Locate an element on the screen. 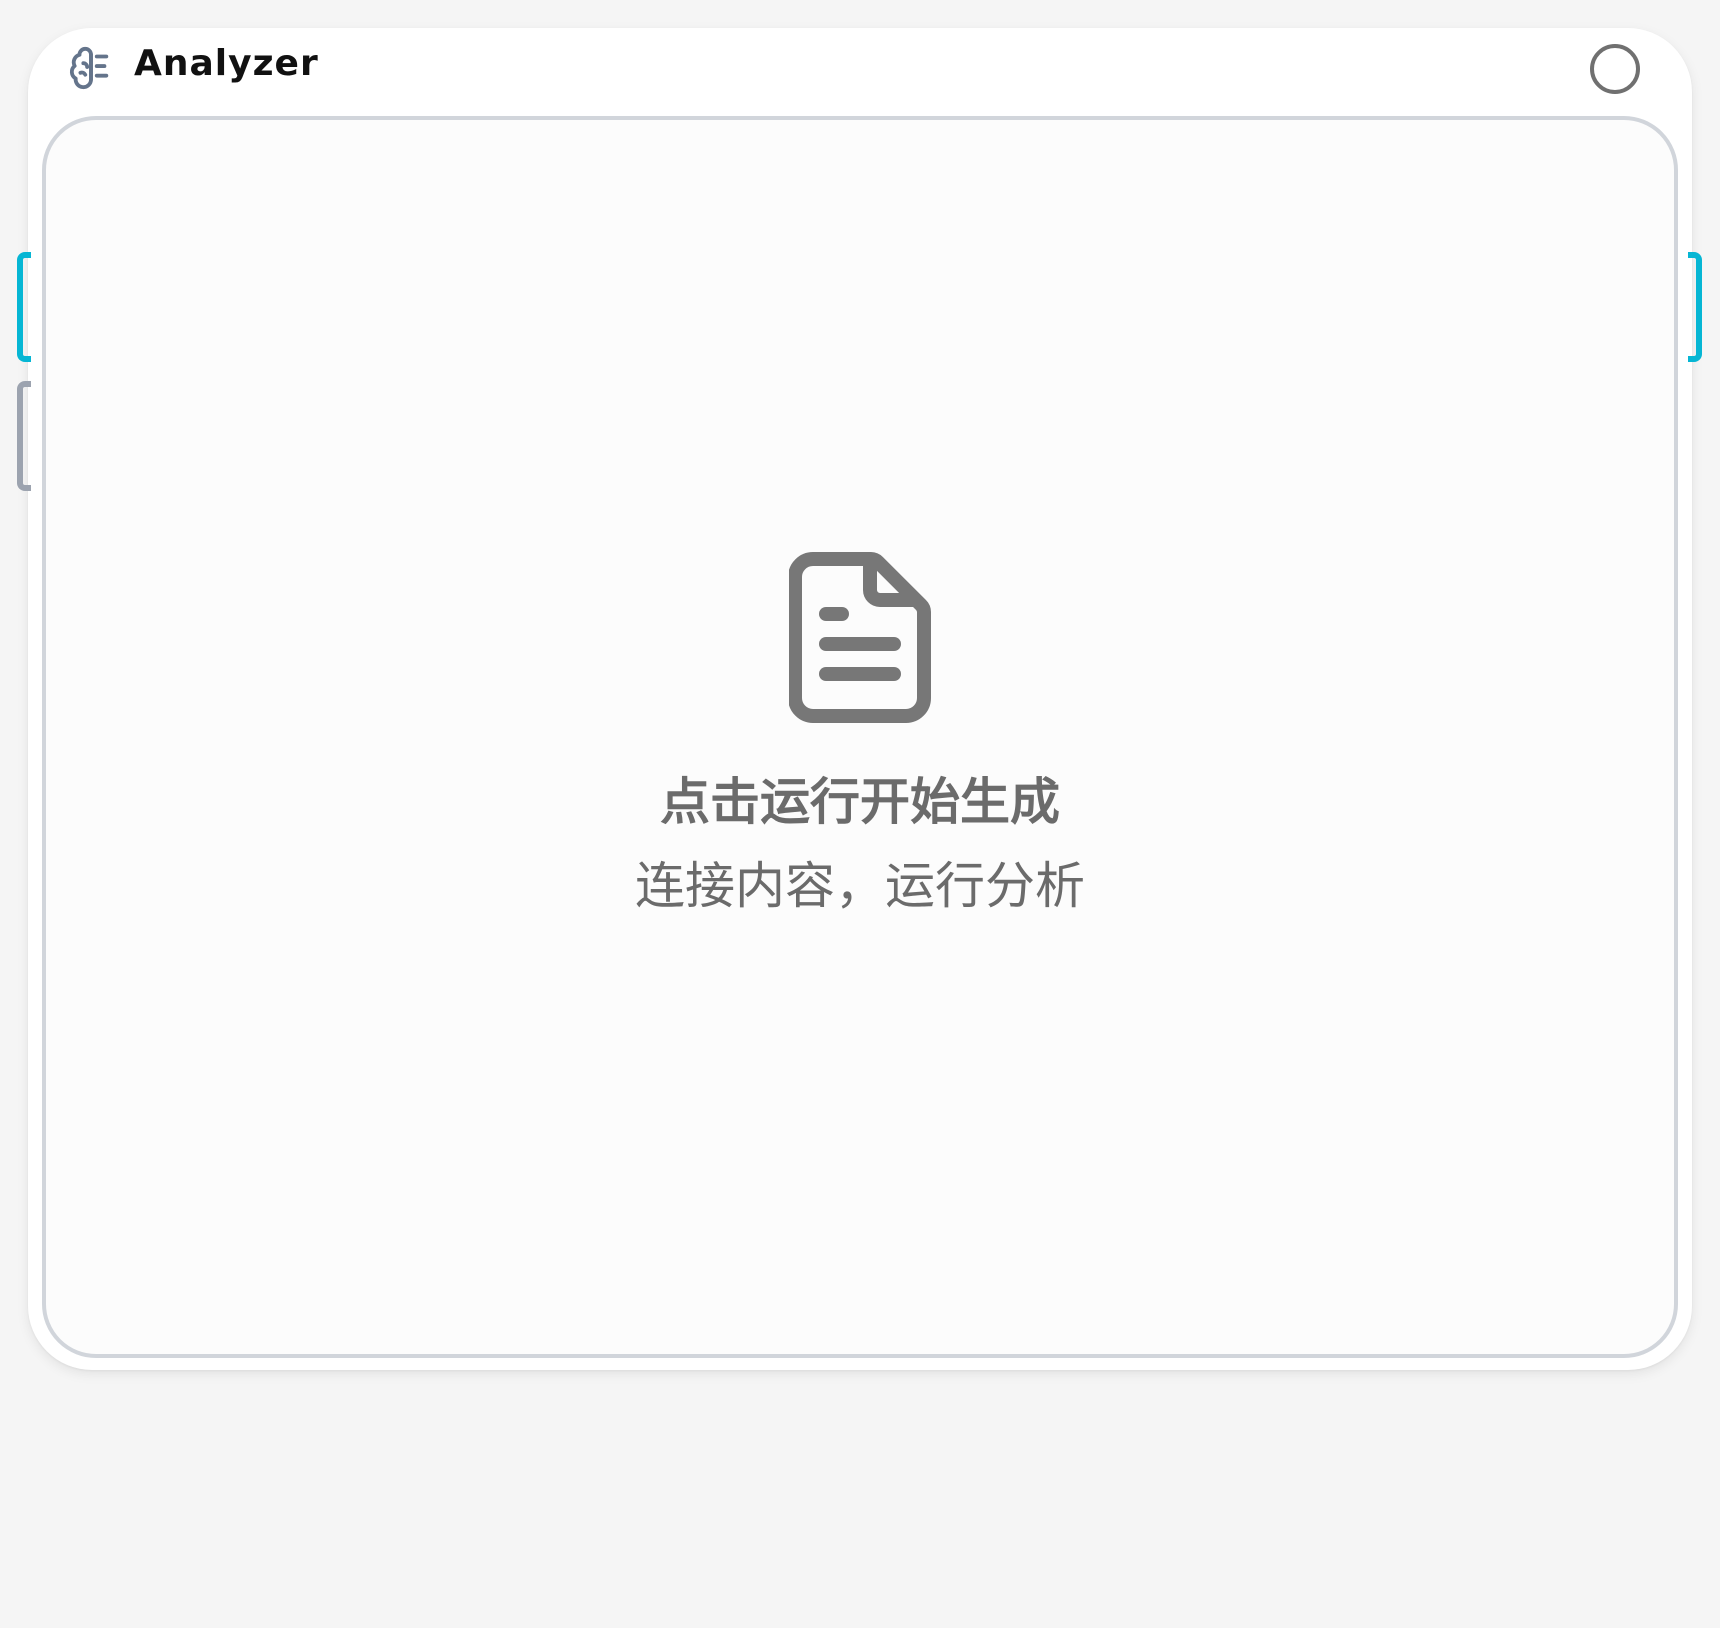  empty-state-title: 点击运行开始生成 is located at coordinates (860, 802).